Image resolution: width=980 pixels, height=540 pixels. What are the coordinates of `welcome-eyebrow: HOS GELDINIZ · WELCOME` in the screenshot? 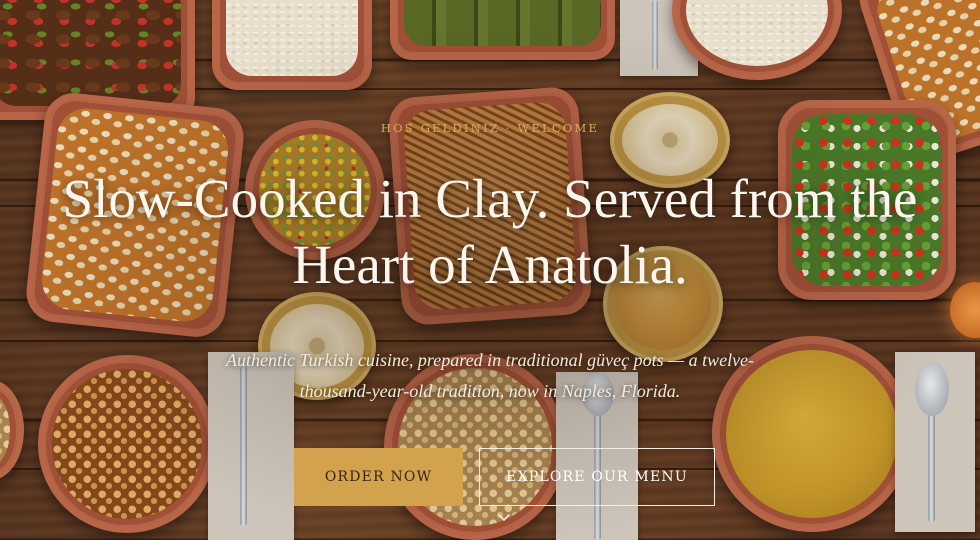 It's located at (490, 128).